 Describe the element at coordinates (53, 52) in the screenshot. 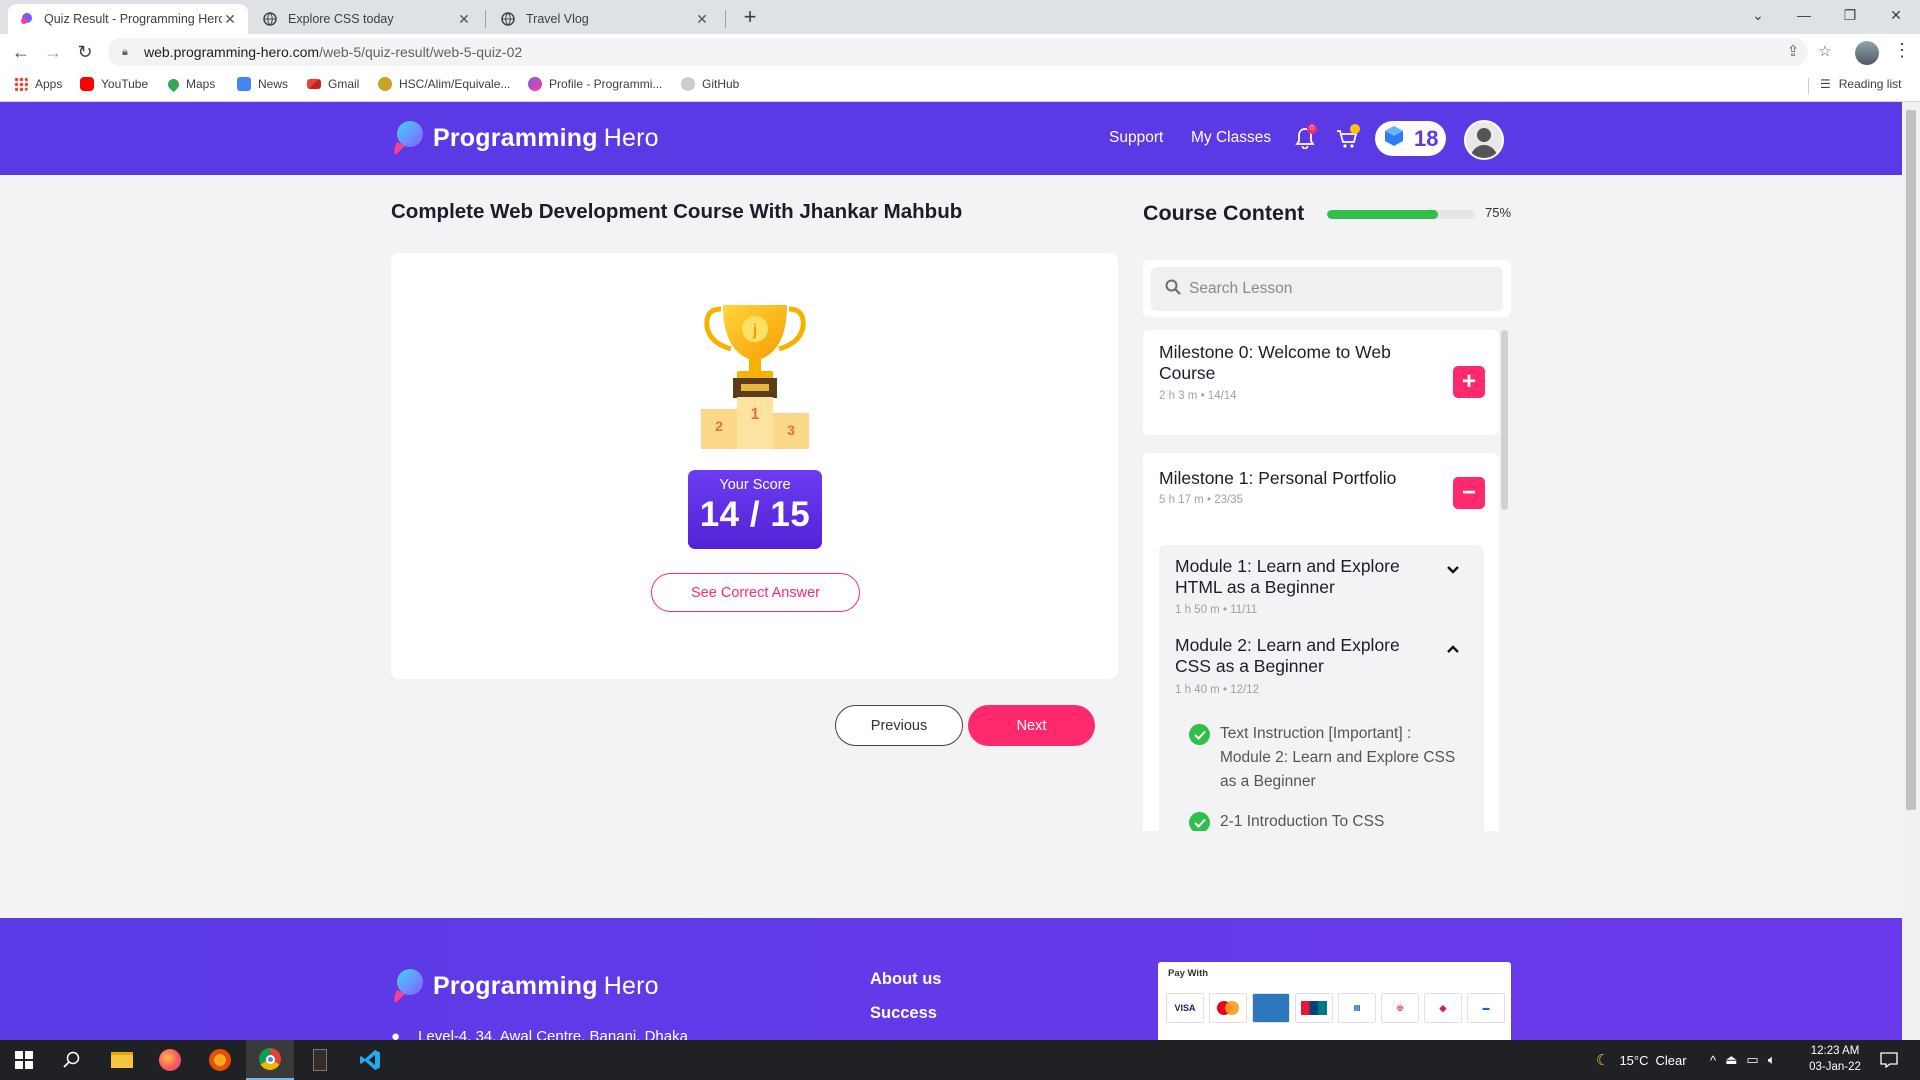

I see `forward-button: →` at that location.